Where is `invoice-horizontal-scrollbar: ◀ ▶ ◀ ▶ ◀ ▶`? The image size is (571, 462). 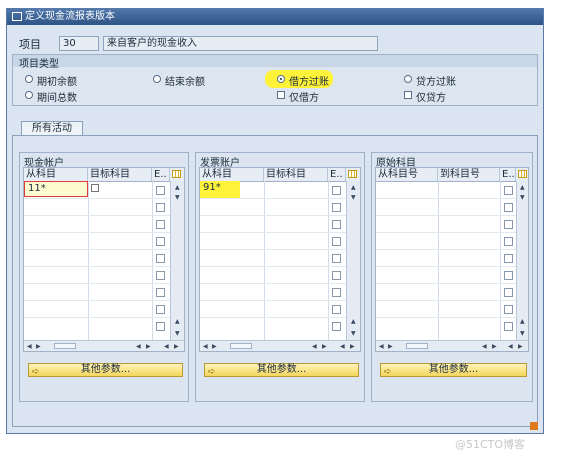 invoice-horizontal-scrollbar: ◀ ▶ ◀ ▶ ◀ ▶ is located at coordinates (280, 345).